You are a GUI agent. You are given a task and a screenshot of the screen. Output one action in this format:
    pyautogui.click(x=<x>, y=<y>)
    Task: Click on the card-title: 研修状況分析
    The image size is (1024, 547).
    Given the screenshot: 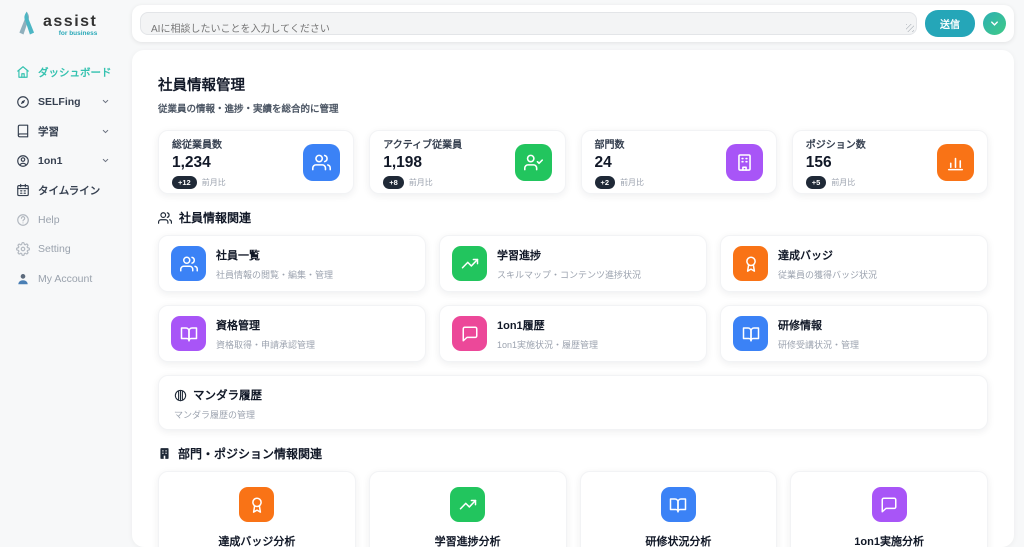 What is the action you would take?
    pyautogui.click(x=678, y=541)
    